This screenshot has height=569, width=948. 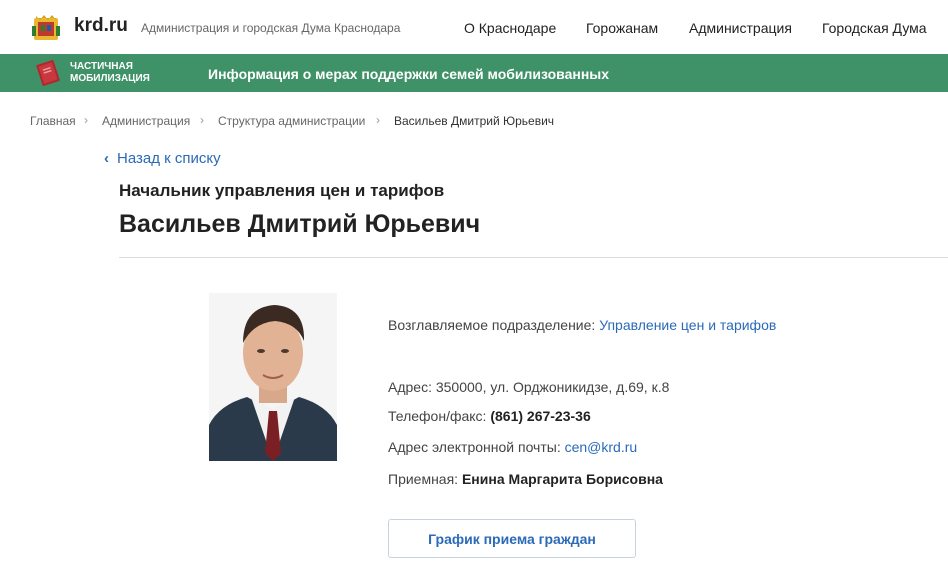 What do you see at coordinates (101, 26) in the screenshot?
I see `site-name: krd.ru` at bounding box center [101, 26].